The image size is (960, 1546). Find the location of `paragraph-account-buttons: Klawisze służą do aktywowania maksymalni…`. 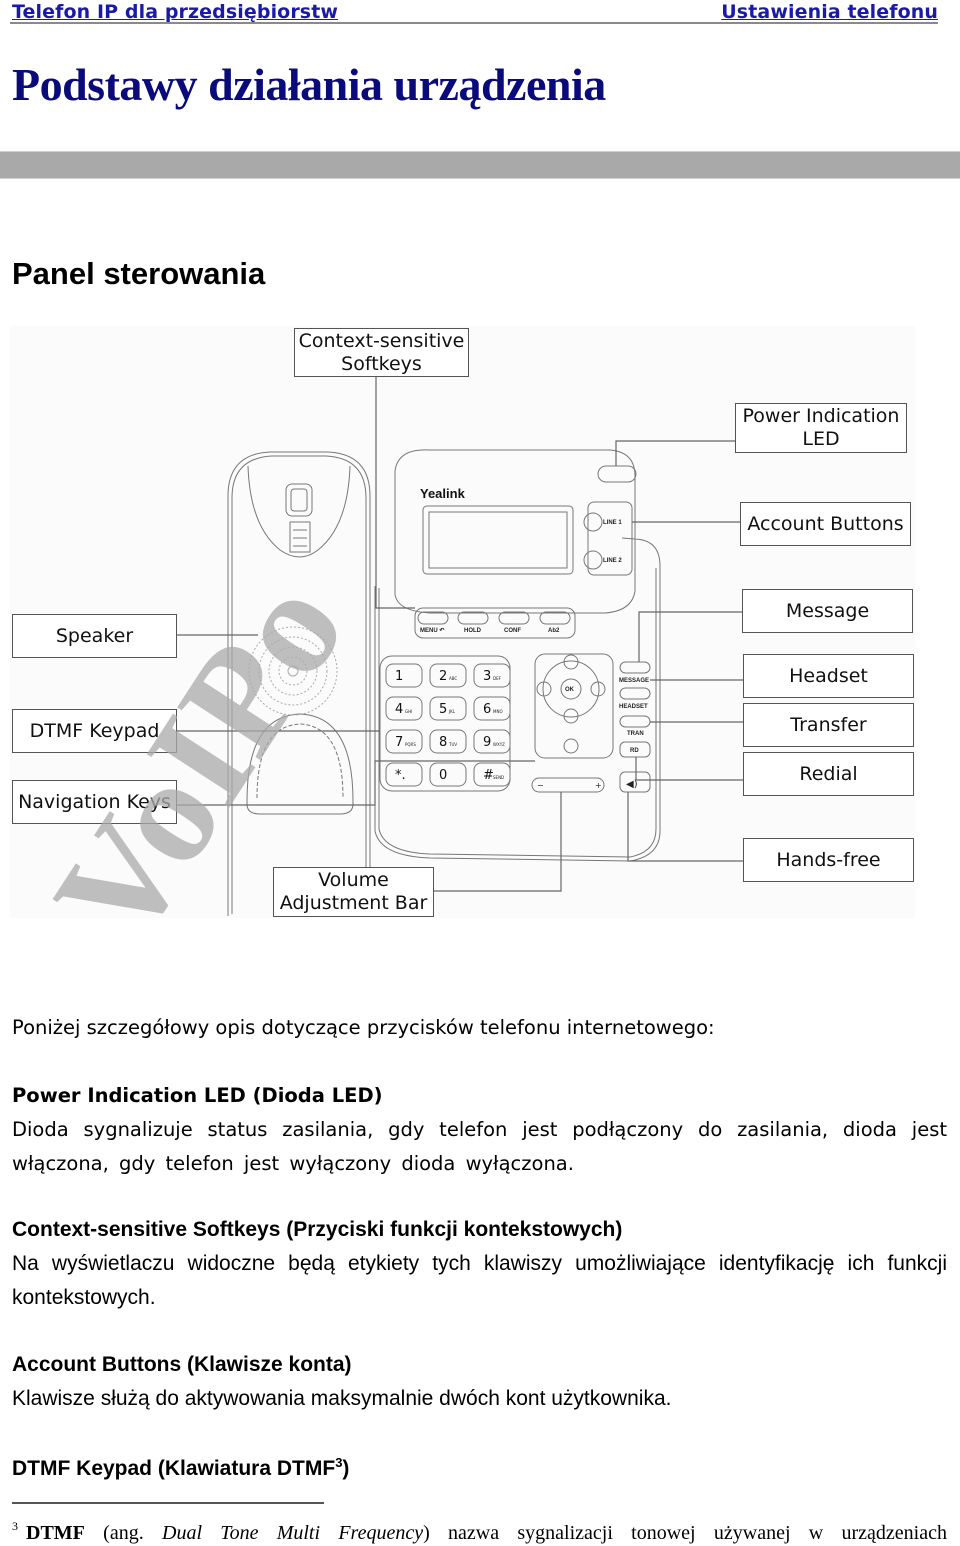

paragraph-account-buttons: Klawisze służą do aktywowania maksymalni… is located at coordinates (342, 1398).